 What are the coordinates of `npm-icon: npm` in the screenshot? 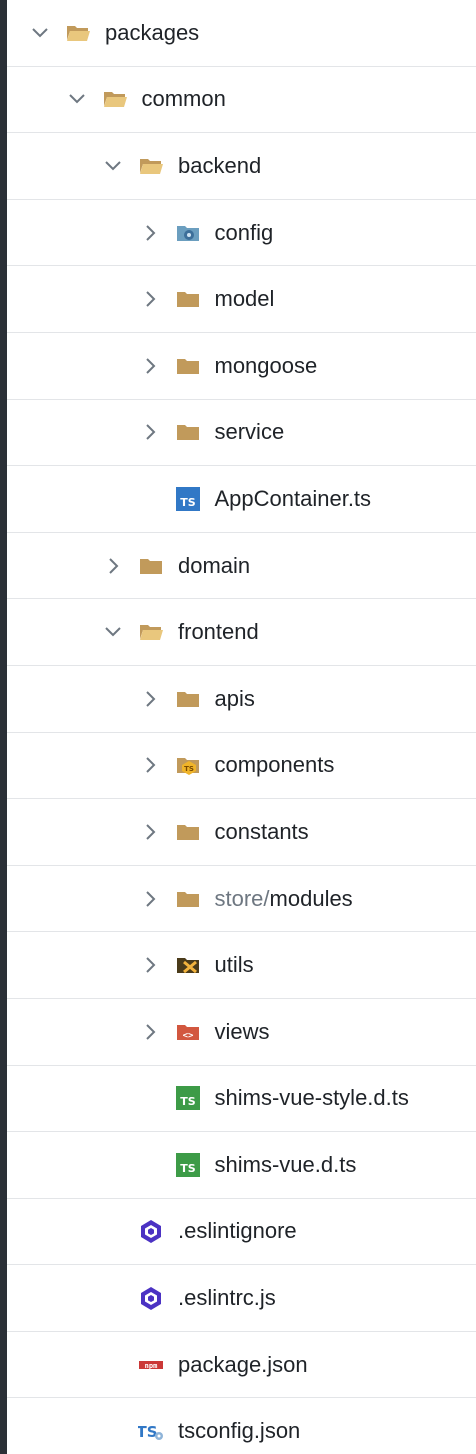 It's located at (151, 1365).